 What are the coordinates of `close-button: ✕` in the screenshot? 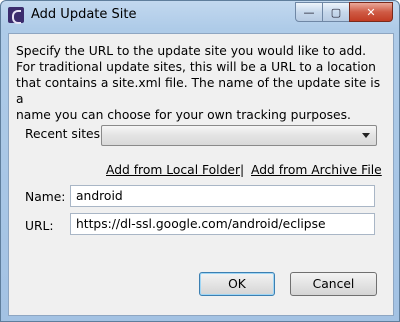 It's located at (371, 12).